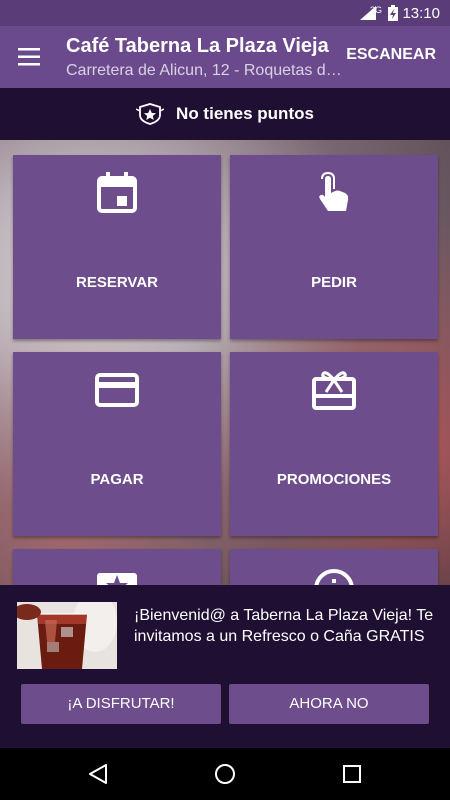 The height and width of the screenshot is (800, 450). What do you see at coordinates (117, 282) in the screenshot?
I see `tile-label: RESERVAR` at bounding box center [117, 282].